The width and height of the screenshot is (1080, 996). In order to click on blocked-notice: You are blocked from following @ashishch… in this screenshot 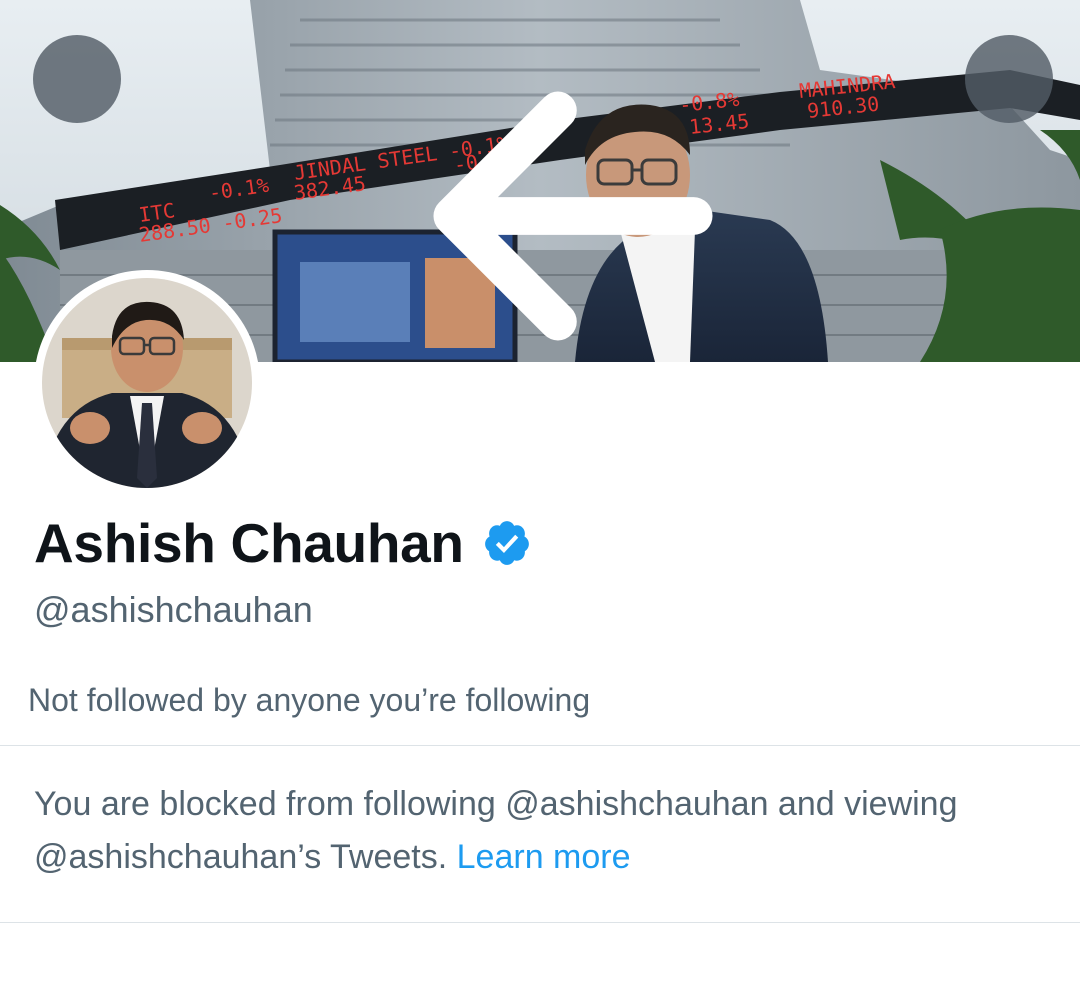, I will do `click(539, 831)`.